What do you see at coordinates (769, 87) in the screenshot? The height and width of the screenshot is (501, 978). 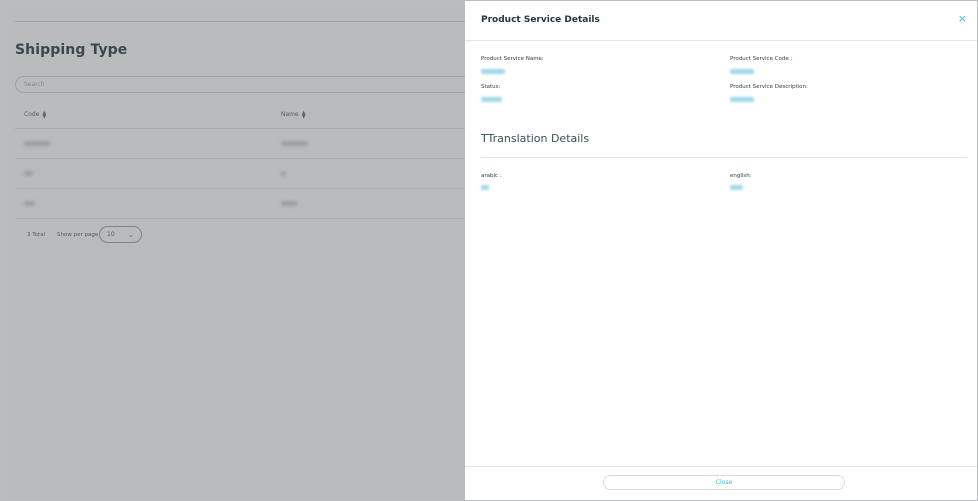 I see `product-service-description-label: Product Service Description:` at bounding box center [769, 87].